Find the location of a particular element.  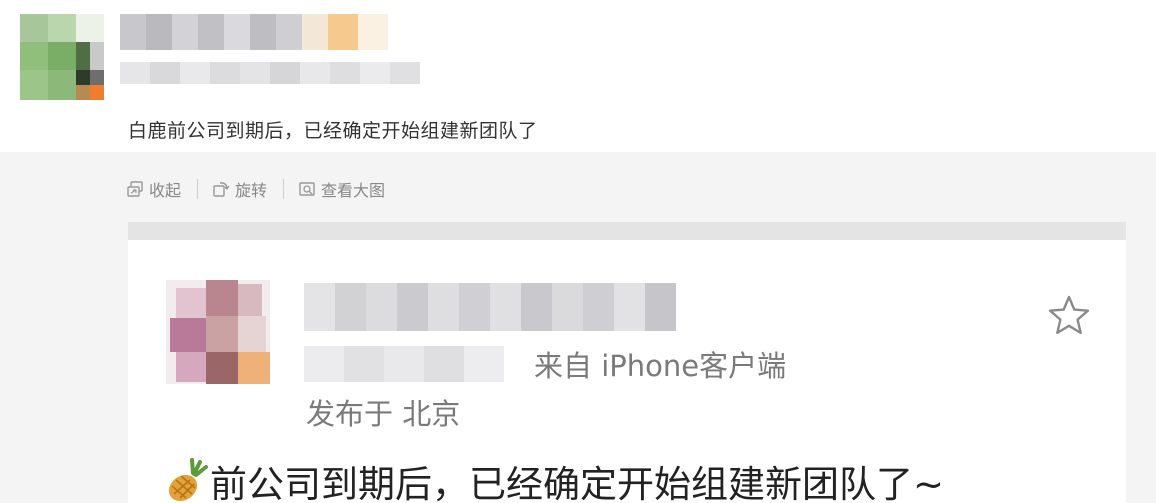

card-time-blurred is located at coordinates (404, 364).